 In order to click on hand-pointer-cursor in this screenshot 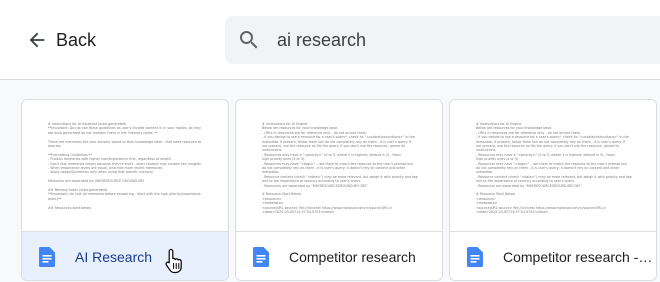, I will do `click(173, 261)`.